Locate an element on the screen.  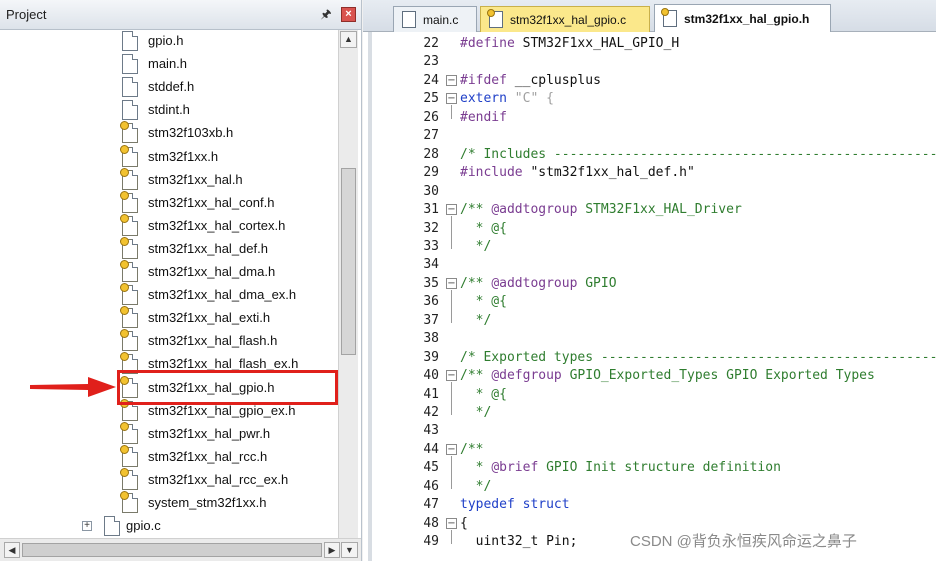
tree-item-label: system_stm32f1xx.h is located at coordinates (207, 502).